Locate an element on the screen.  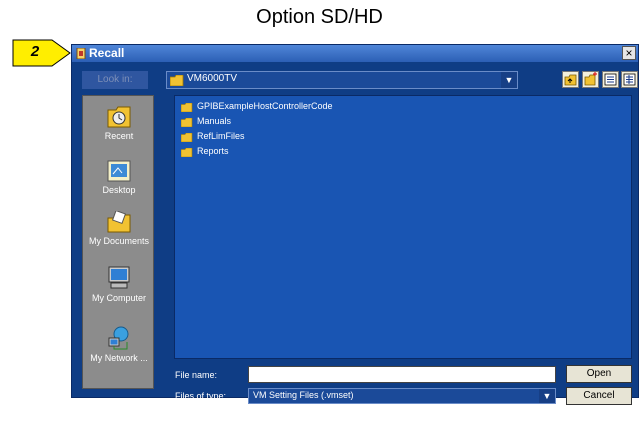
place-my-documents: My Documents is located at coordinates (119, 228).